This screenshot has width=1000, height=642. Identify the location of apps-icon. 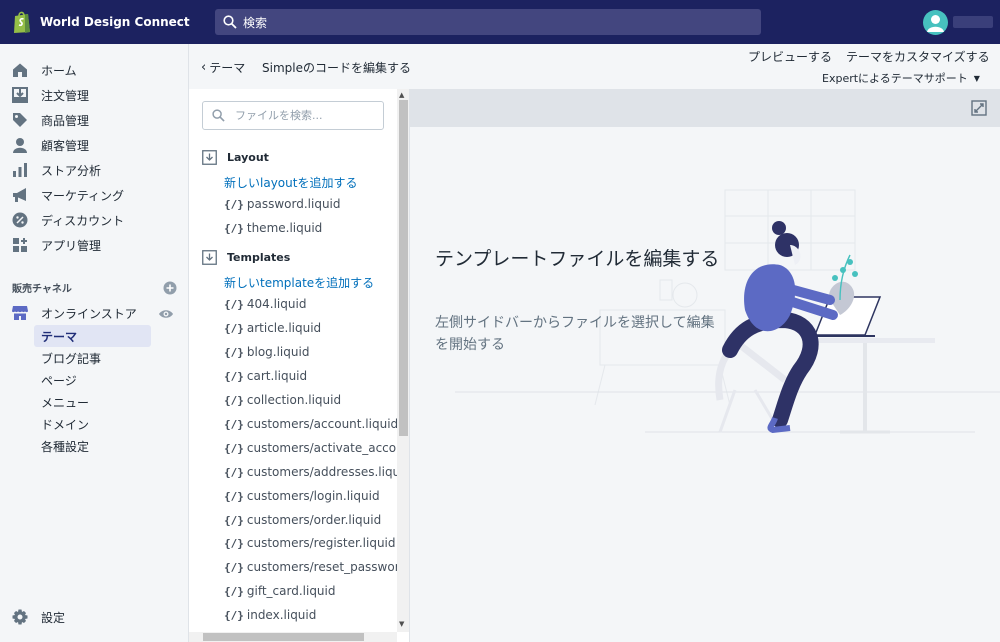
(20, 245).